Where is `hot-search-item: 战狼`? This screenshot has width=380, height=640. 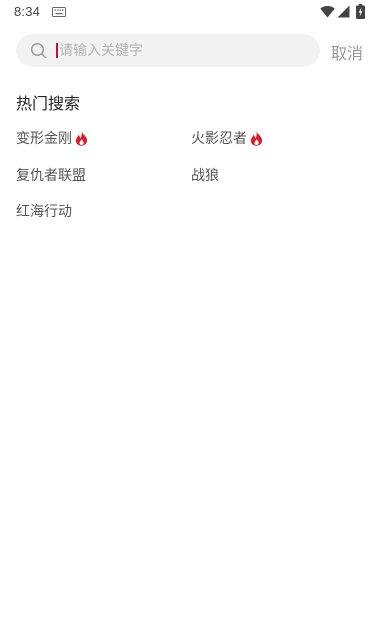
hot-search-item: 战狼 is located at coordinates (205, 175).